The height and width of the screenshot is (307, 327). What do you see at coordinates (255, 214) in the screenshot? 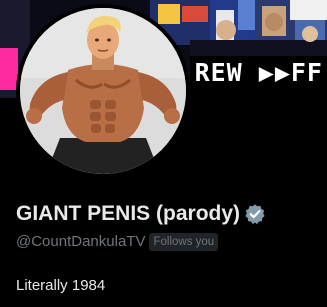
I see `verified-badge-icon` at bounding box center [255, 214].